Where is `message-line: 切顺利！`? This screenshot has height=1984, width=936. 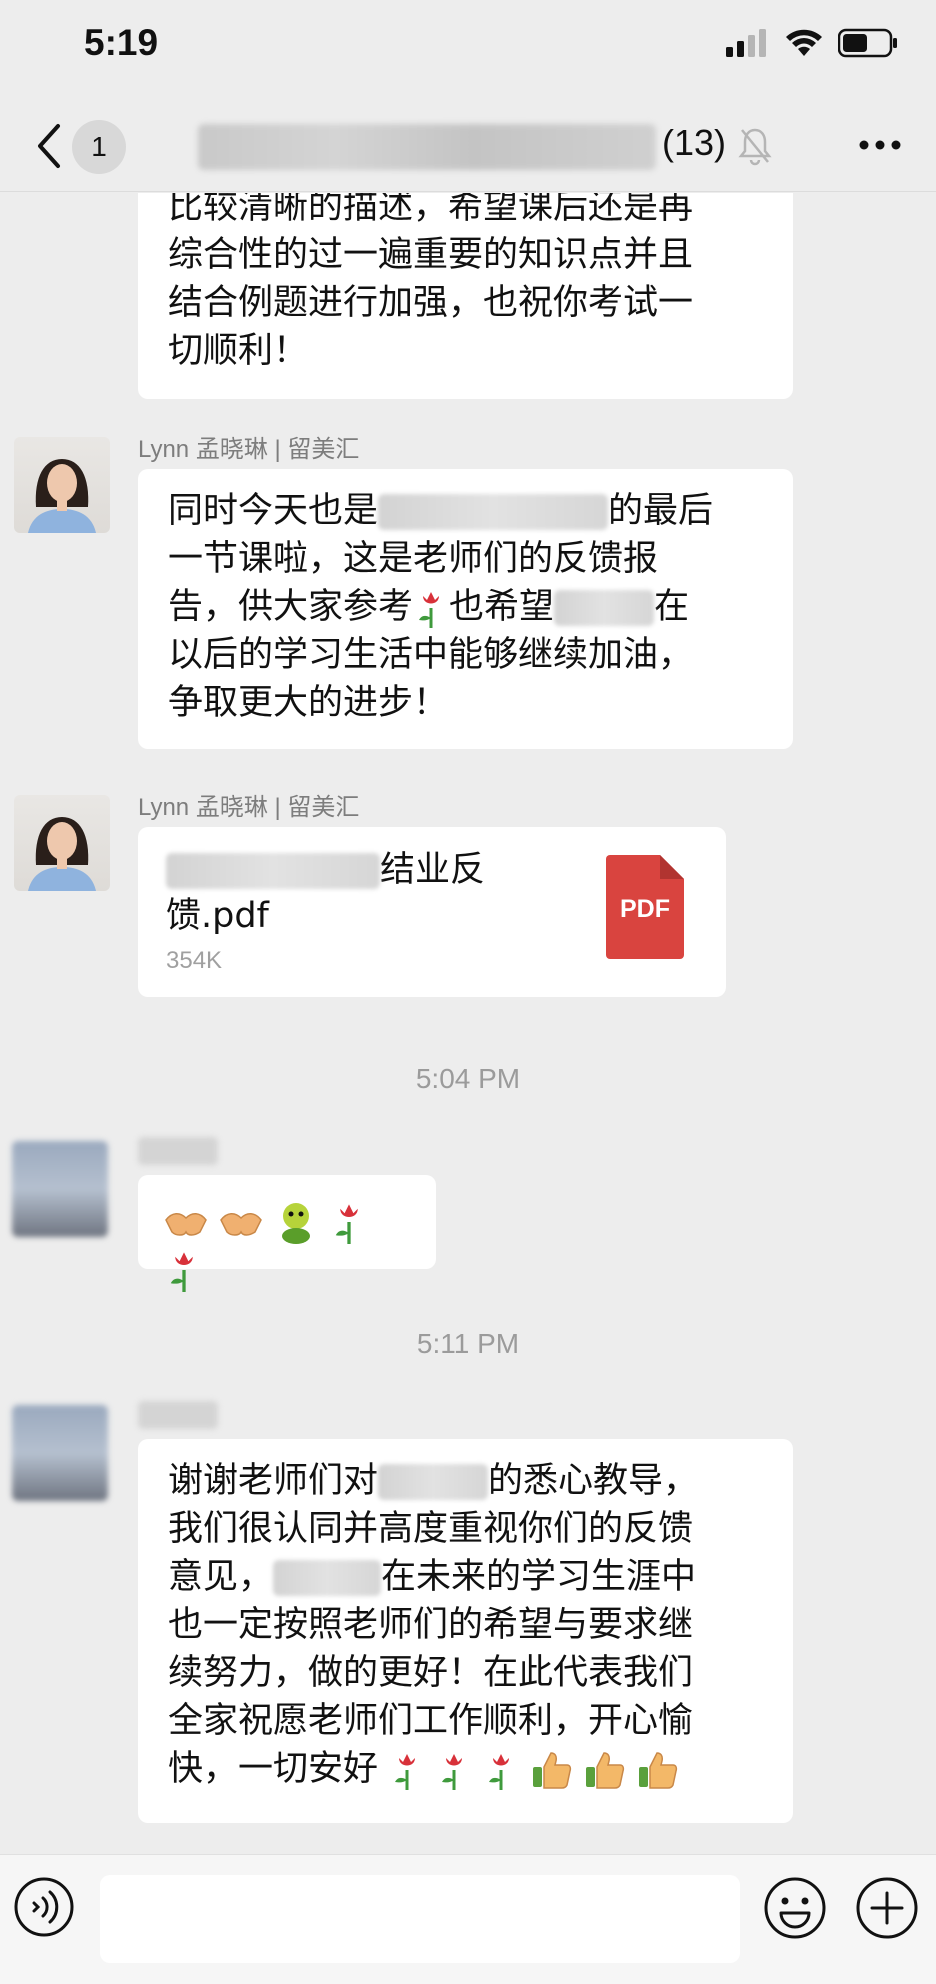 message-line: 切顺利！ is located at coordinates (238, 351).